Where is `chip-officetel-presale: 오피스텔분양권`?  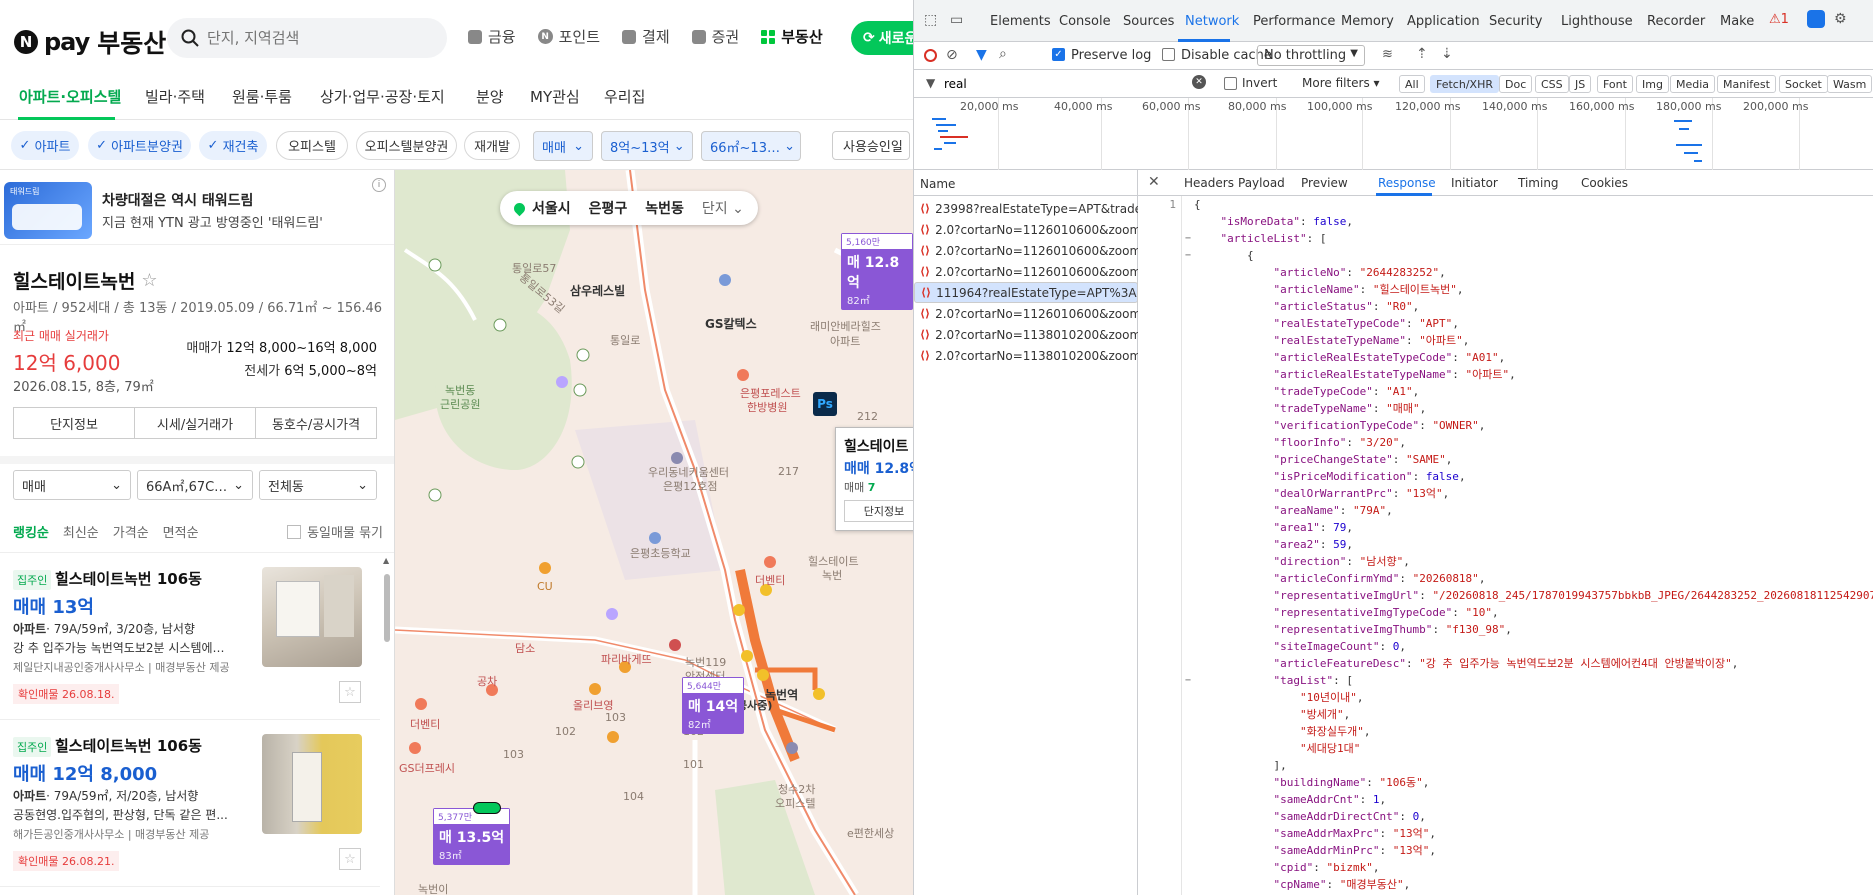 chip-officetel-presale: 오피스텔분양권 is located at coordinates (406, 145).